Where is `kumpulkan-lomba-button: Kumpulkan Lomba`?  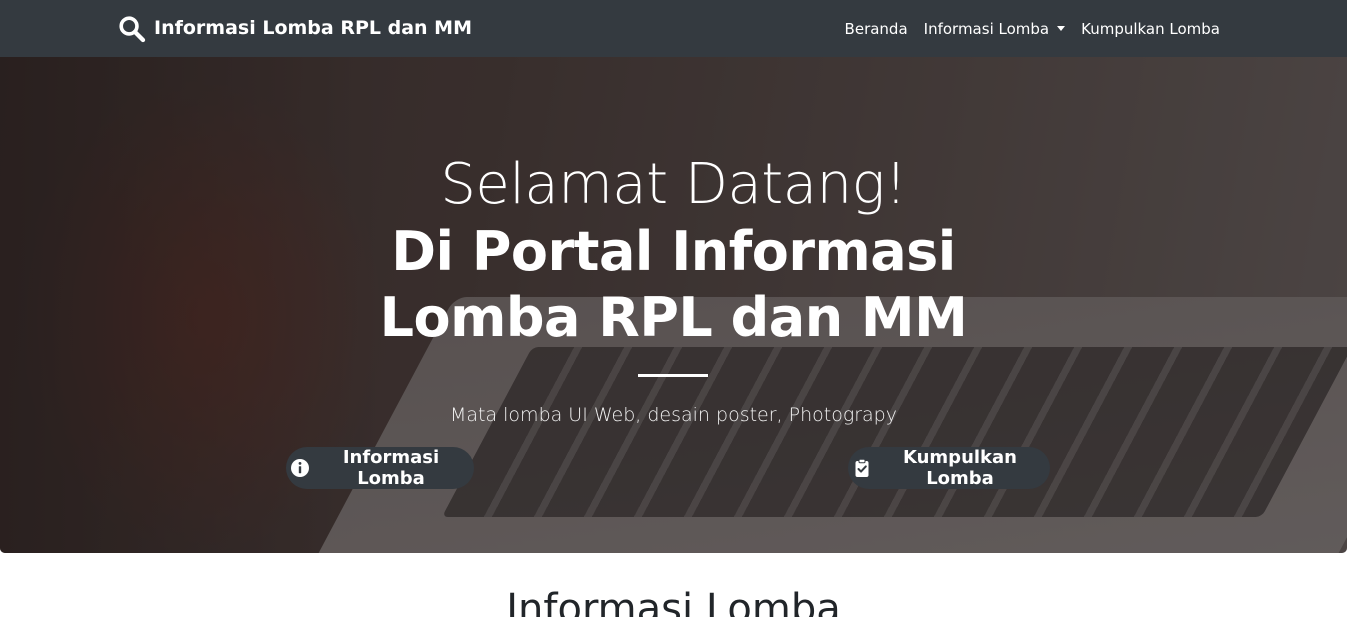 kumpulkan-lomba-button: Kumpulkan Lomba is located at coordinates (949, 468).